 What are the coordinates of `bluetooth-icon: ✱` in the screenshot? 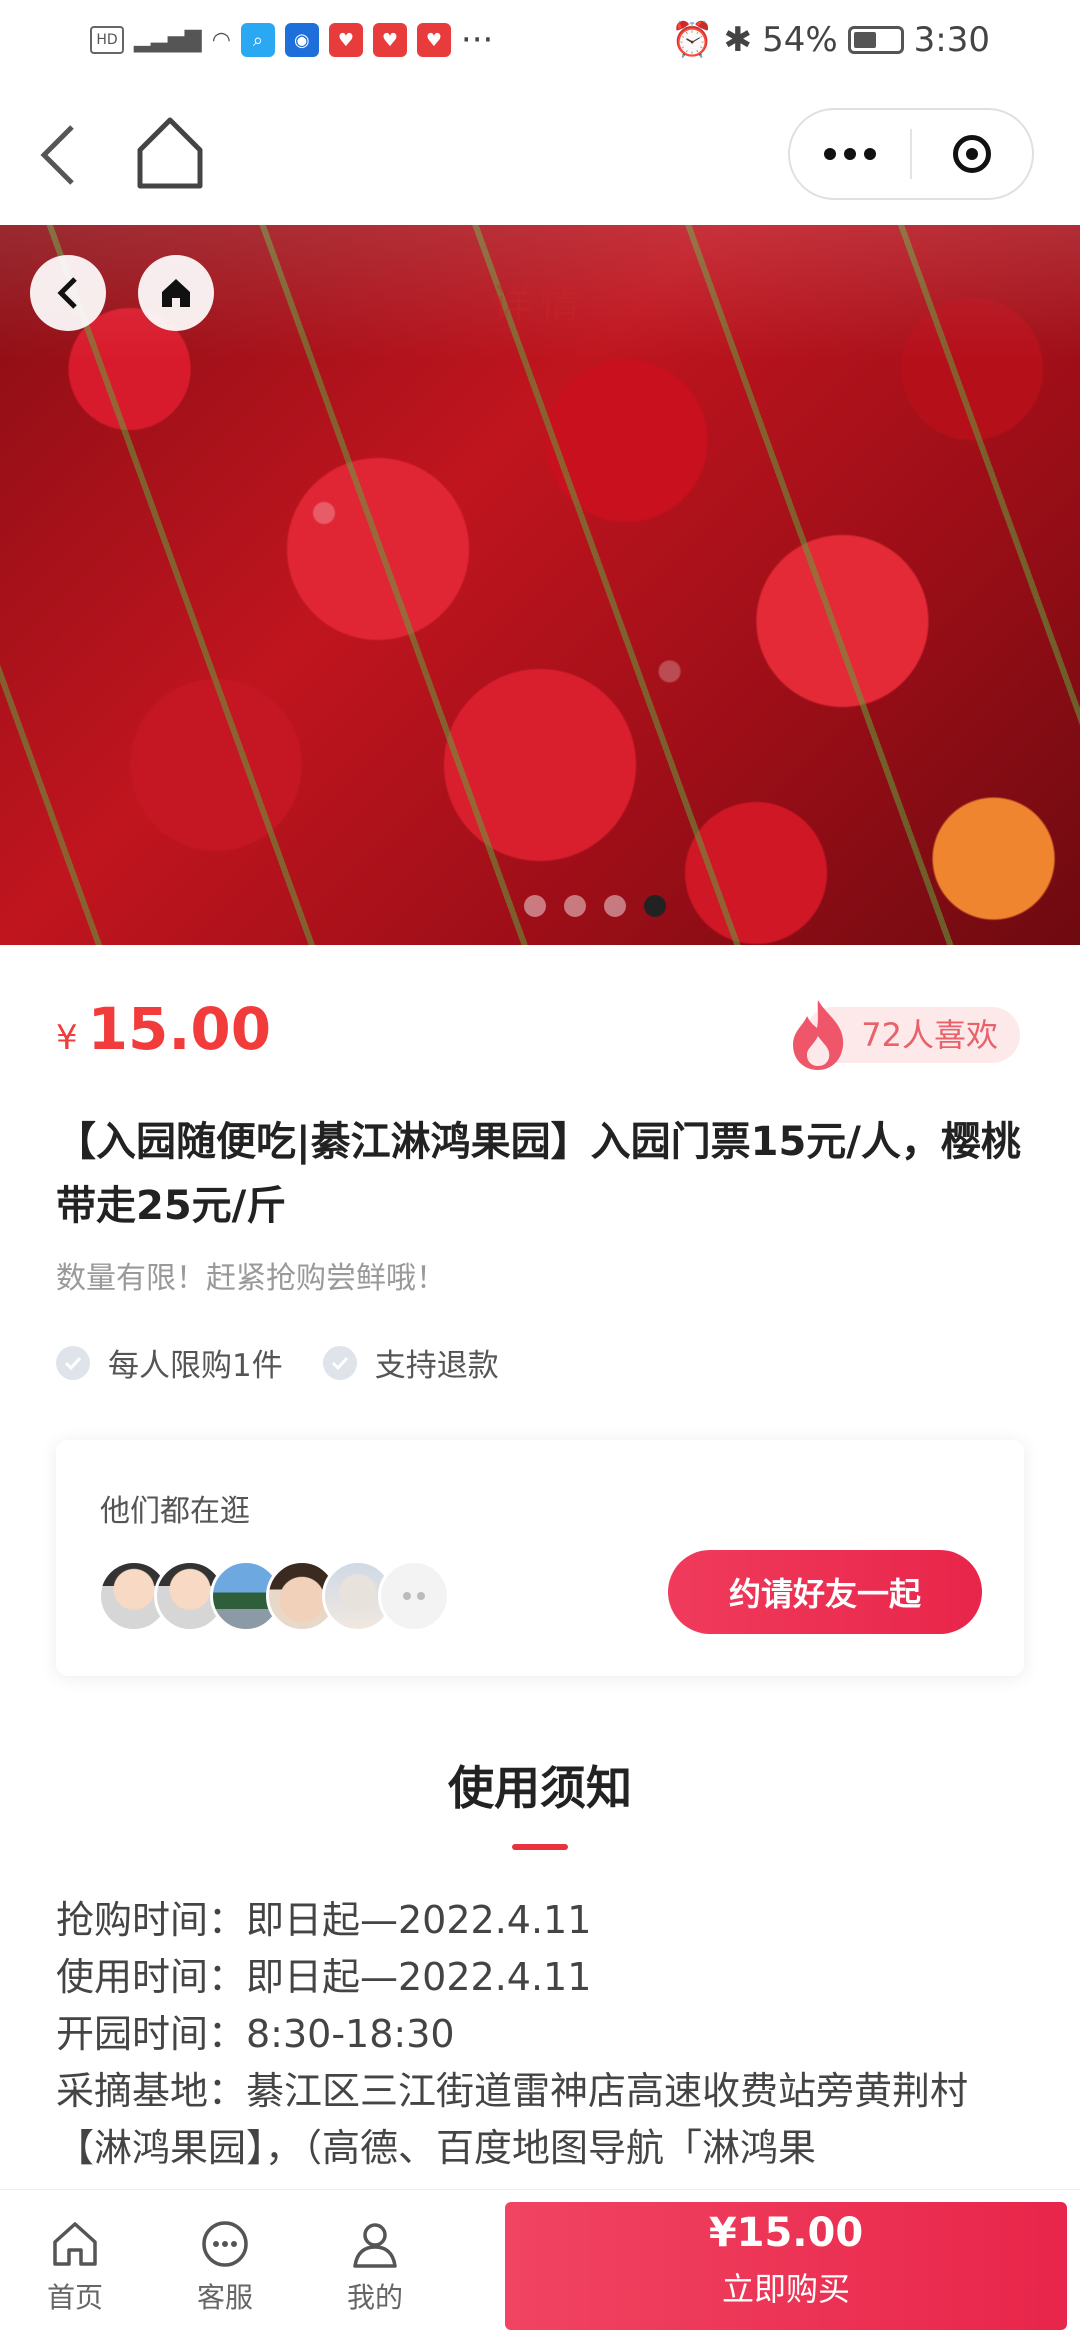 It's located at (738, 40).